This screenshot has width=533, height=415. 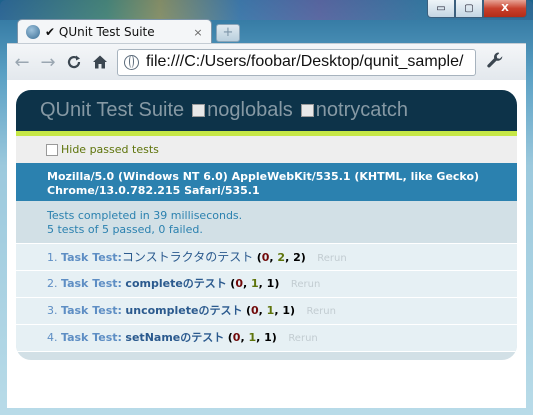 I want to click on forward-arrow-icon: →, so click(x=48, y=62).